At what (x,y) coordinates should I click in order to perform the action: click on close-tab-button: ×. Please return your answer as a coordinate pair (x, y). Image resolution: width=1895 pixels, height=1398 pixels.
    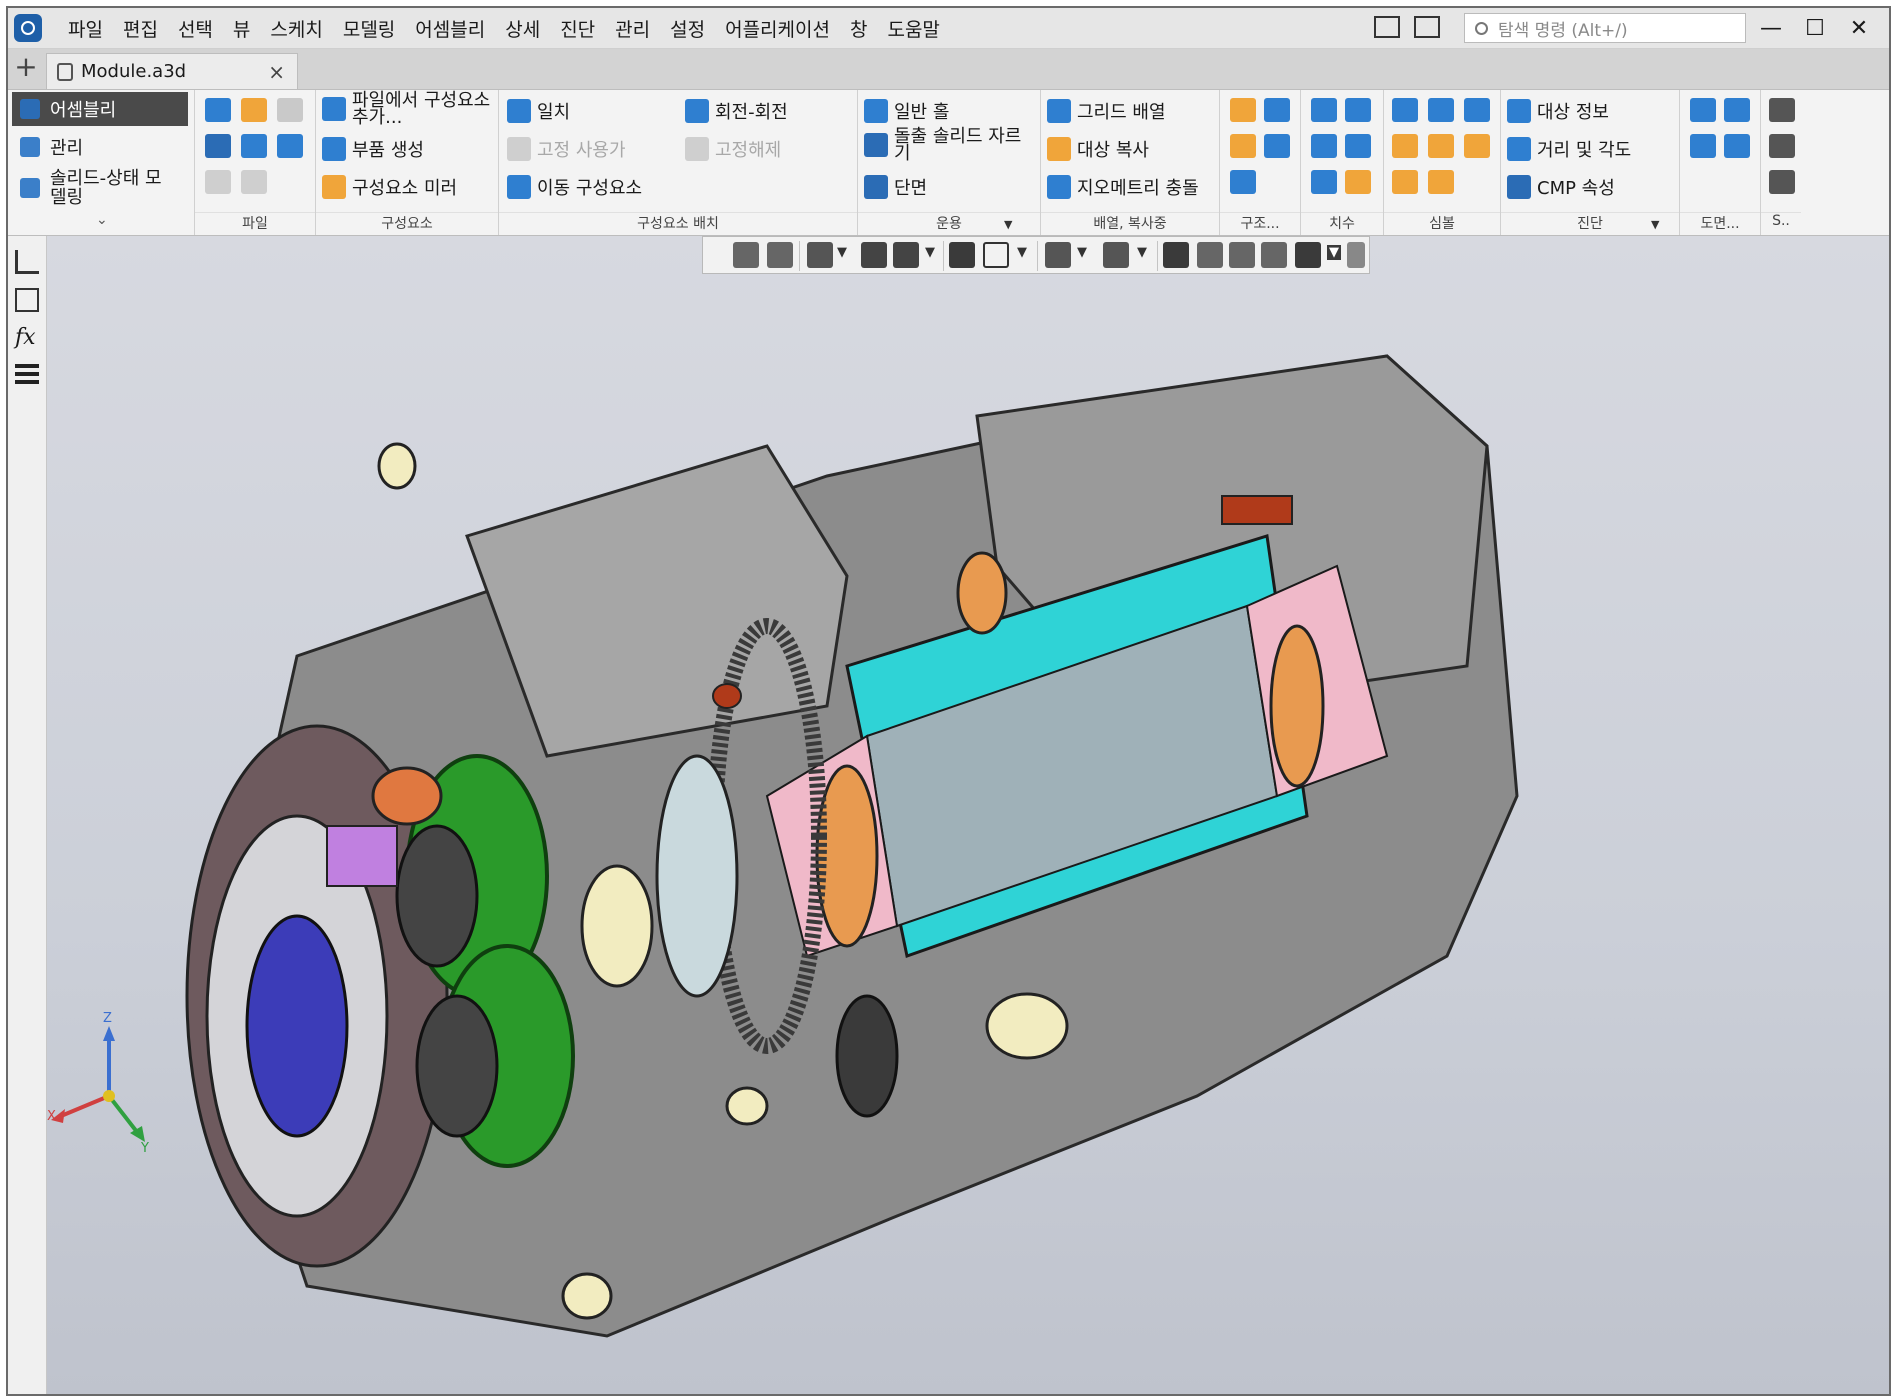
    Looking at the image, I should click on (276, 72).